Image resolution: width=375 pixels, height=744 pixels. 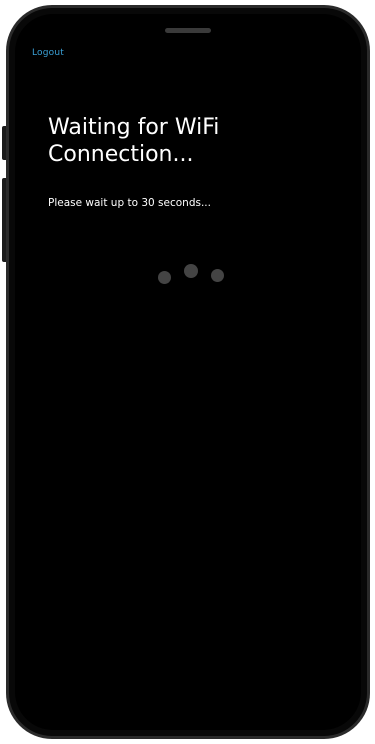 What do you see at coordinates (48, 53) in the screenshot?
I see `logout-link: Logout` at bounding box center [48, 53].